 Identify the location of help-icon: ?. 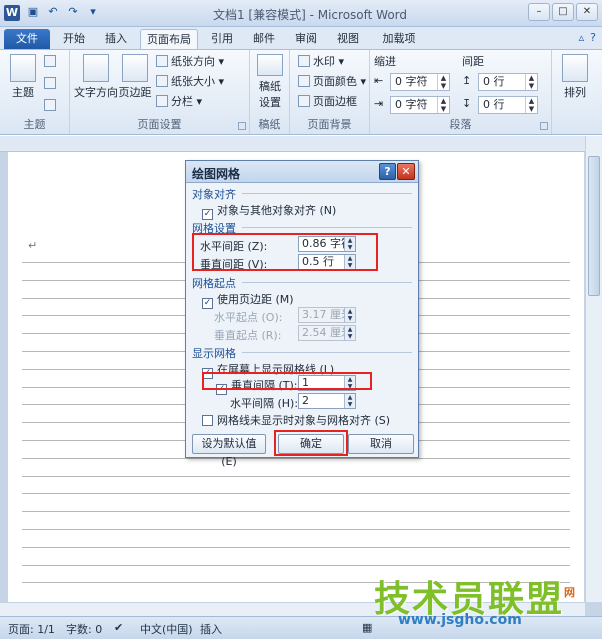
(593, 37).